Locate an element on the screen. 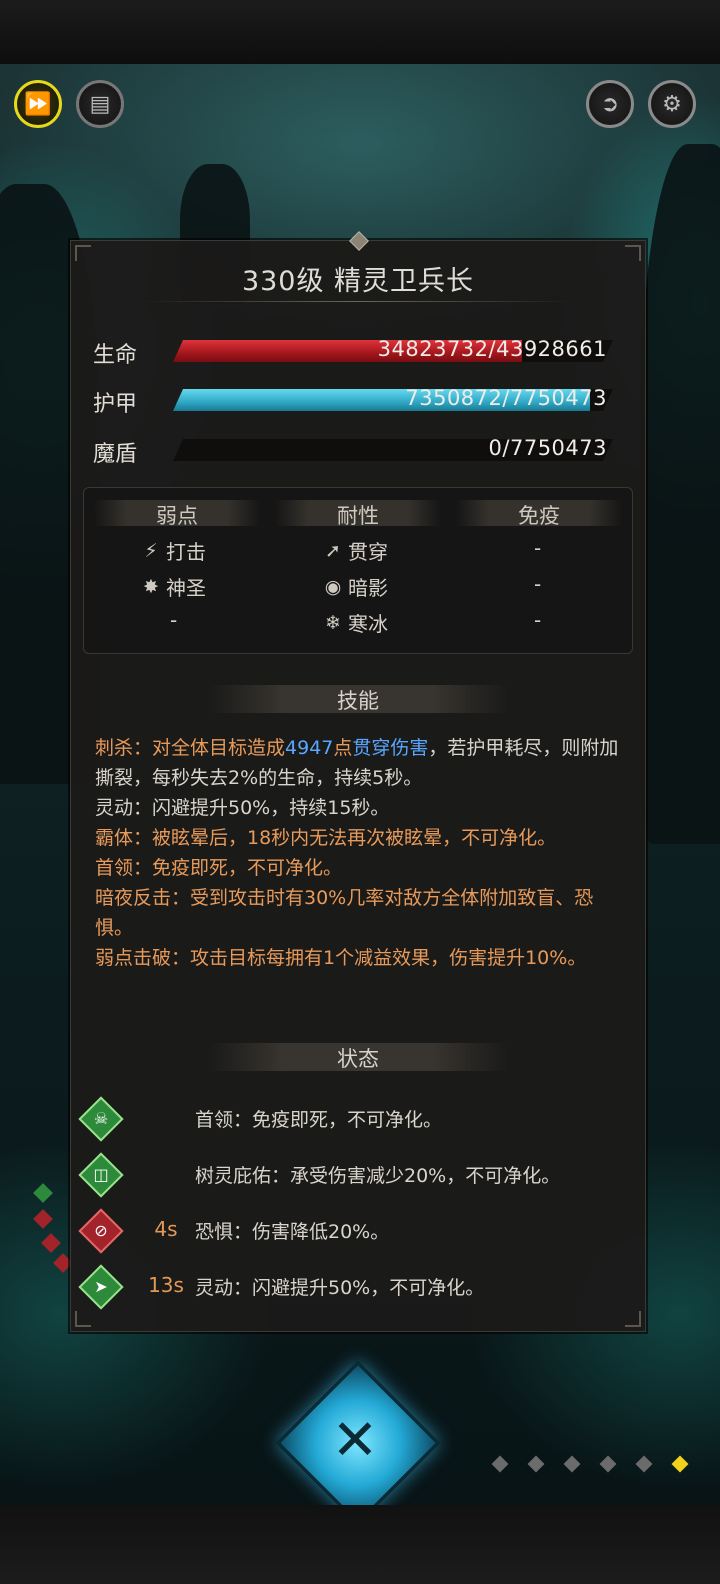 This screenshot has width=720, height=1584. frost-icon: ❄ is located at coordinates (333, 622).